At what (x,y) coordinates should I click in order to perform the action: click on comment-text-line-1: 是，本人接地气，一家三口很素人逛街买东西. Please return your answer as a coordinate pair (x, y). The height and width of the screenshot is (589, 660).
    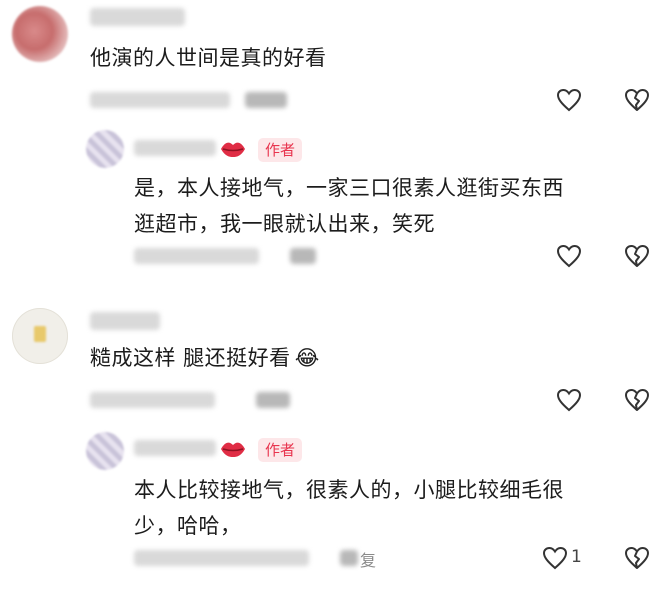
    Looking at the image, I should click on (349, 188).